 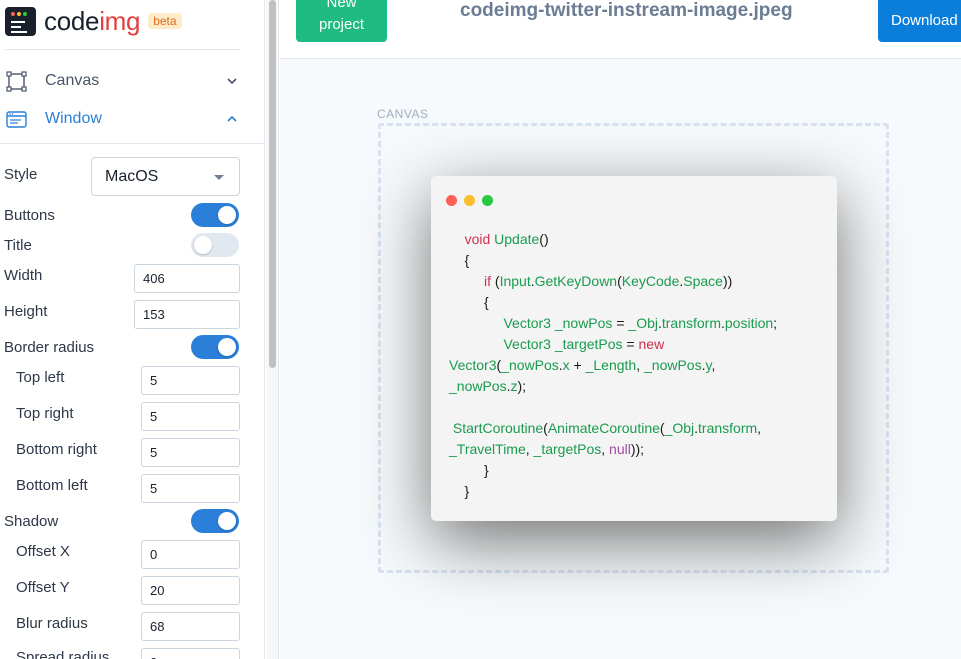 What do you see at coordinates (190, 590) in the screenshot?
I see `offset-y-input` at bounding box center [190, 590].